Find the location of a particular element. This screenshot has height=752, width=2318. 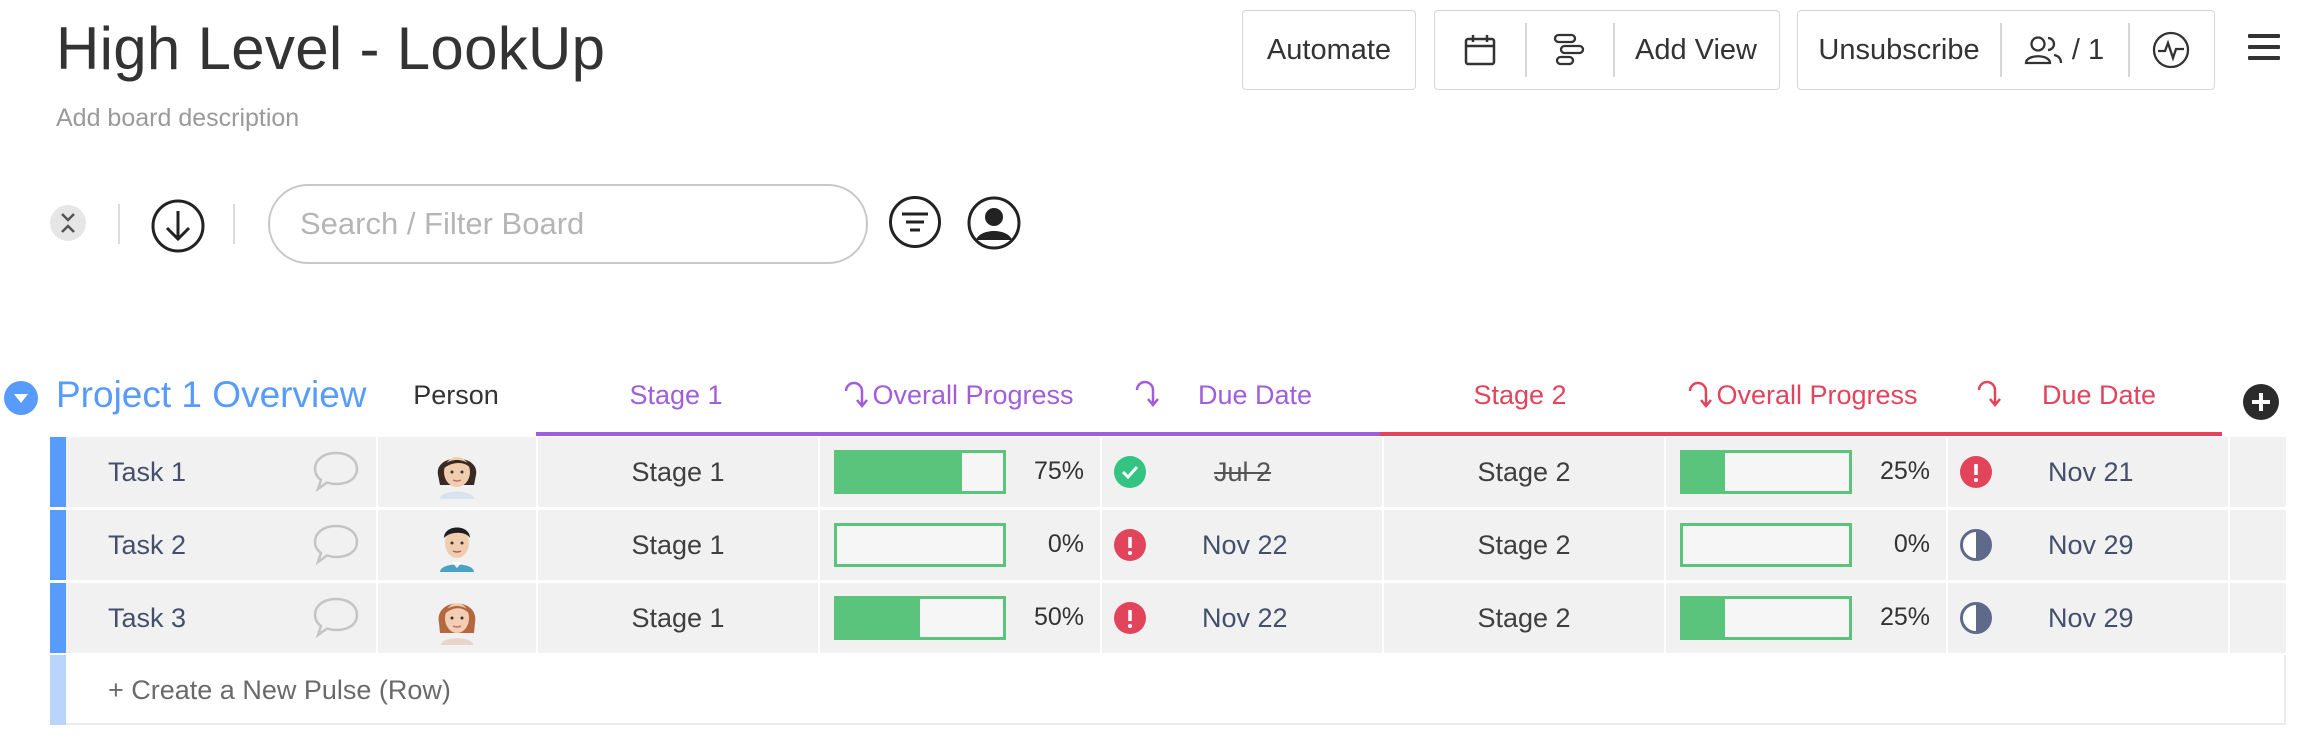

due2-cell: Nov 21 is located at coordinates (2087, 472).